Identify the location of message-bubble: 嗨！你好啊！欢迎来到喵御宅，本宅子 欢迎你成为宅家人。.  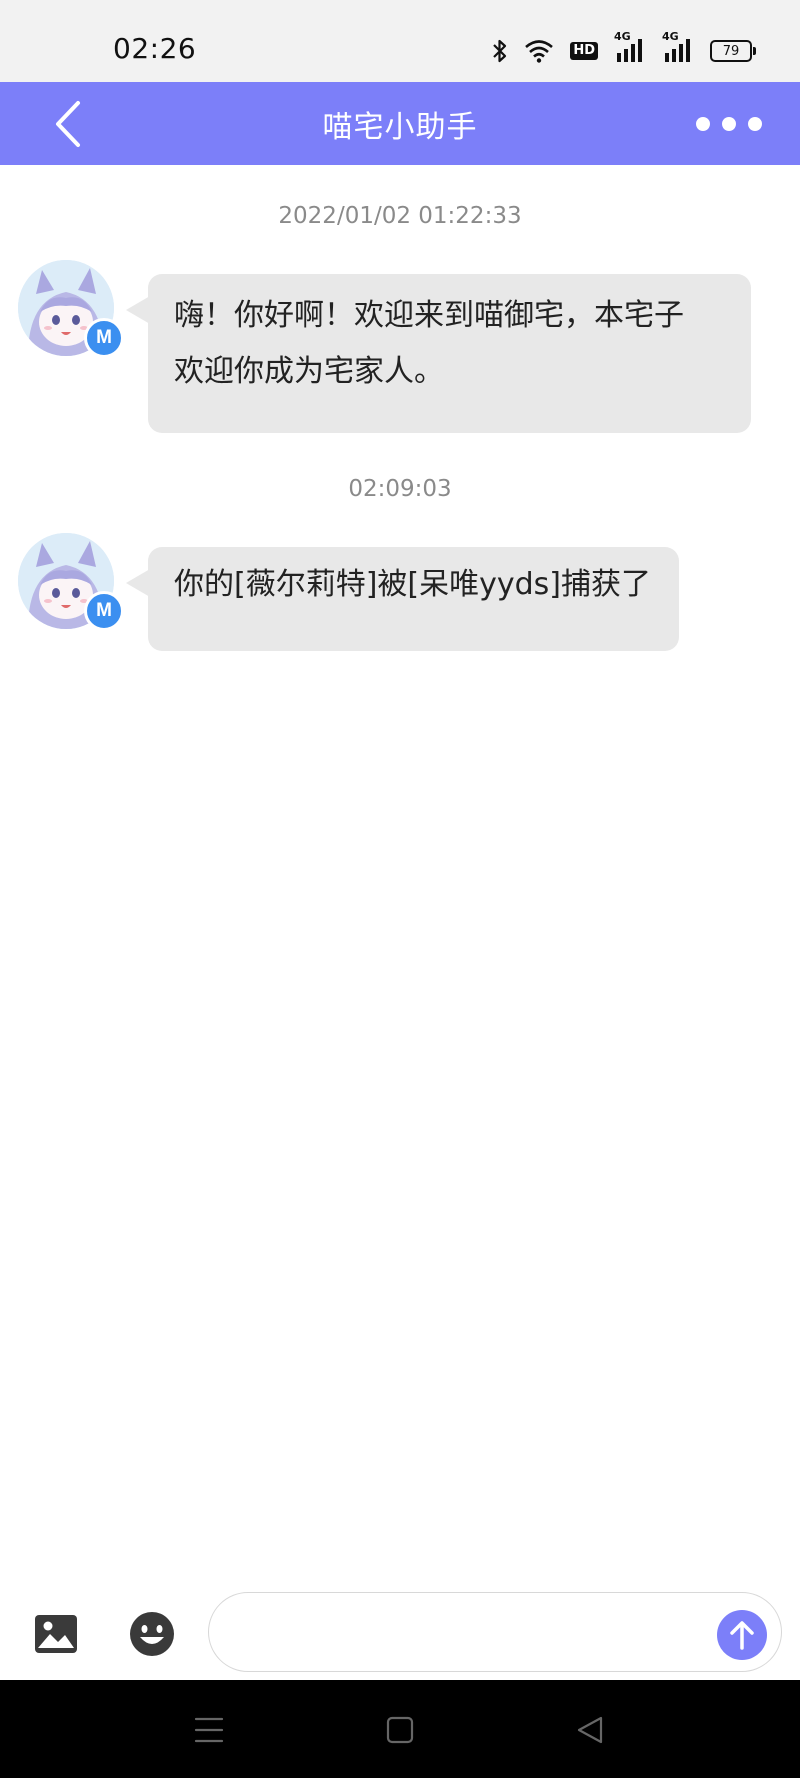
(438, 353).